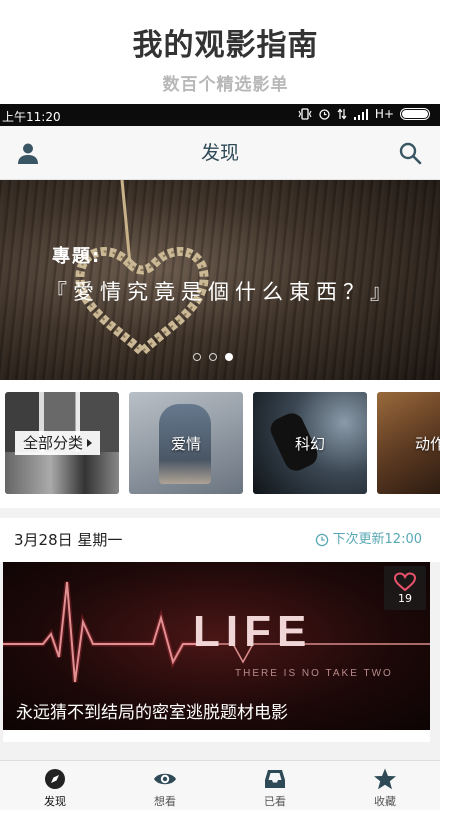 Image resolution: width=451 pixels, height=814 pixels. What do you see at coordinates (427, 443) in the screenshot?
I see `category-action-label: 动作` at bounding box center [427, 443].